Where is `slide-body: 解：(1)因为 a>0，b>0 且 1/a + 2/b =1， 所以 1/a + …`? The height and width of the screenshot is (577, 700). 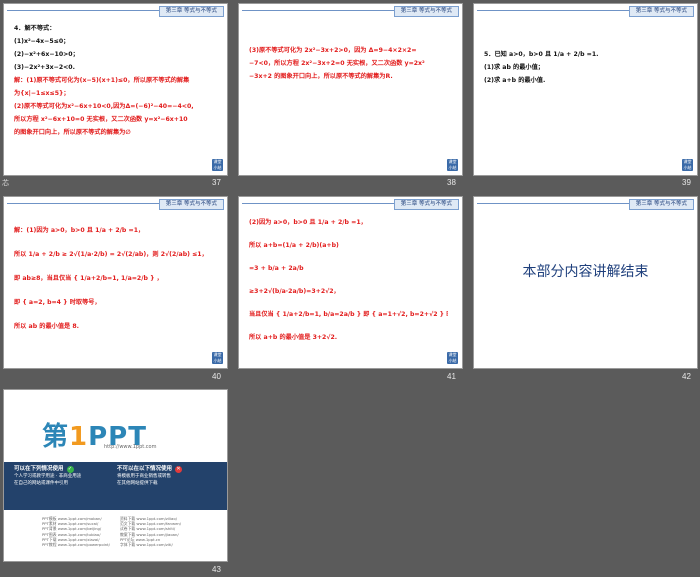 slide-body: 解：(1)因为 a>0，b>0 且 1/a + 2/b =1， 所以 1/a + … is located at coordinates (113, 279).